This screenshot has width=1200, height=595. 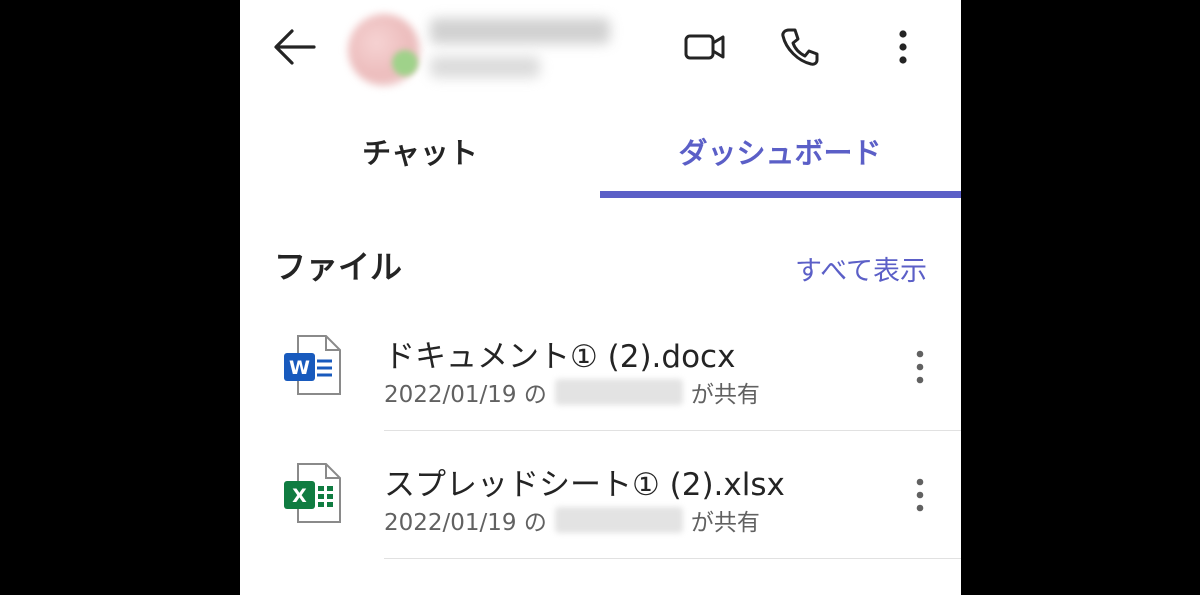 What do you see at coordinates (405, 63) in the screenshot?
I see `presence-indicator` at bounding box center [405, 63].